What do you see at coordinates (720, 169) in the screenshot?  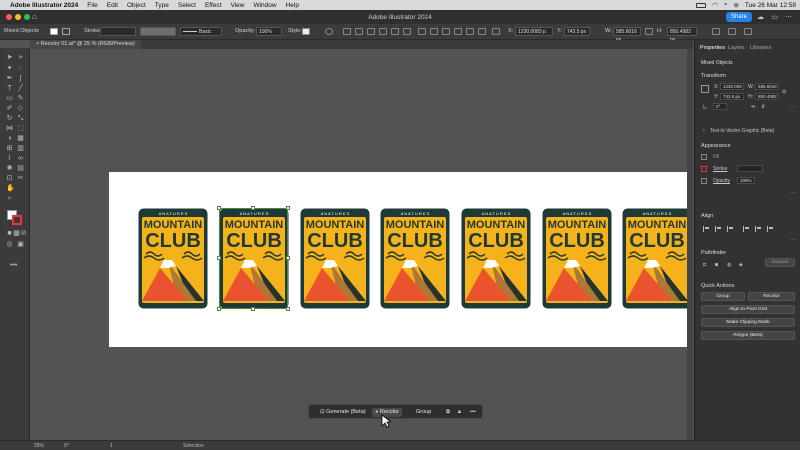 I see `stroke-label: Stroke` at bounding box center [720, 169].